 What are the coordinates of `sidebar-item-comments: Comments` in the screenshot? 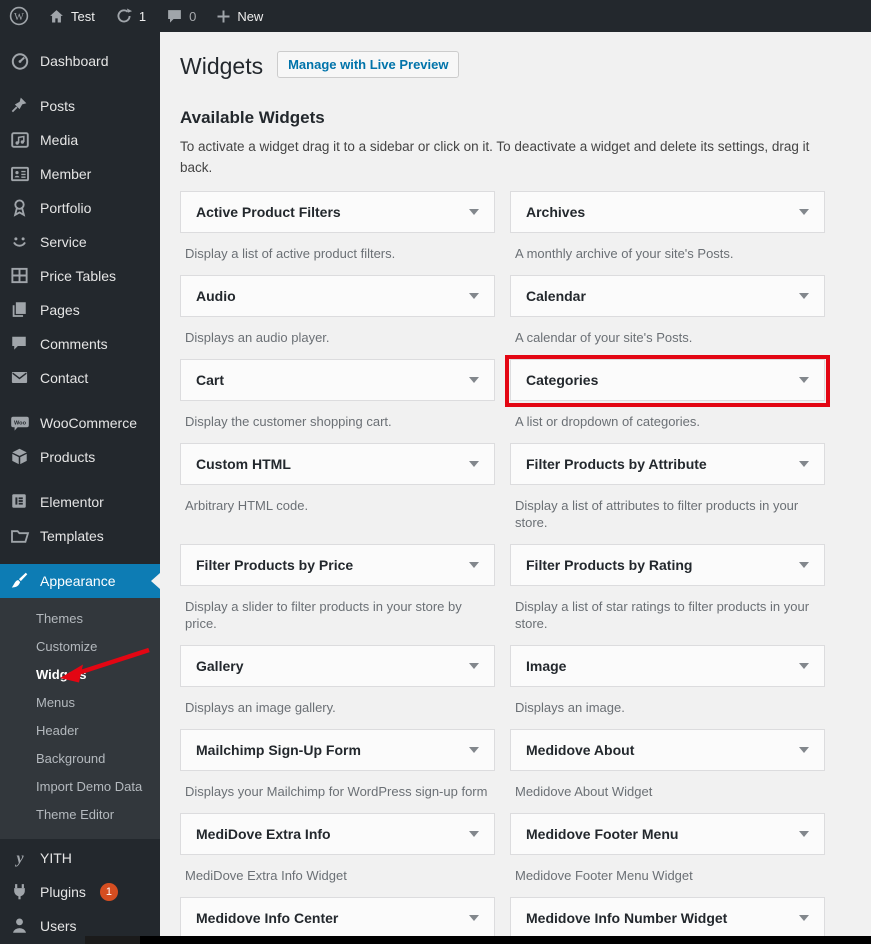 It's located at (80, 344).